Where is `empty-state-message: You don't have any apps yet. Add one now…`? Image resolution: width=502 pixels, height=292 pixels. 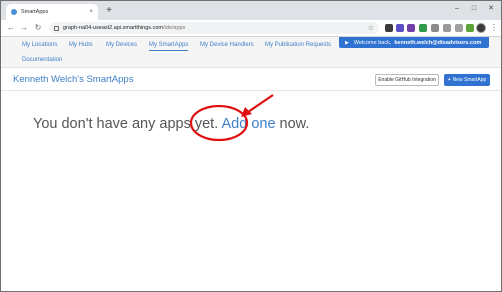
empty-state-message: You don't have any apps yet. Add one now… is located at coordinates (171, 124).